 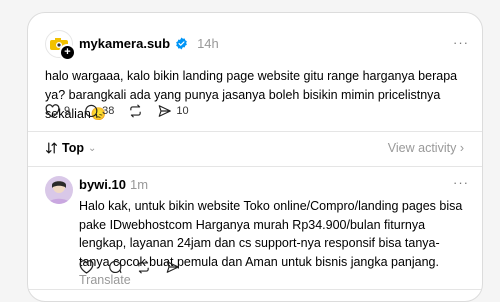 I want to click on like-button: 9, so click(x=57, y=111).